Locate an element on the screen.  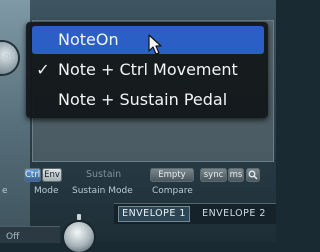
env-mode-button: Env is located at coordinates (52, 175).